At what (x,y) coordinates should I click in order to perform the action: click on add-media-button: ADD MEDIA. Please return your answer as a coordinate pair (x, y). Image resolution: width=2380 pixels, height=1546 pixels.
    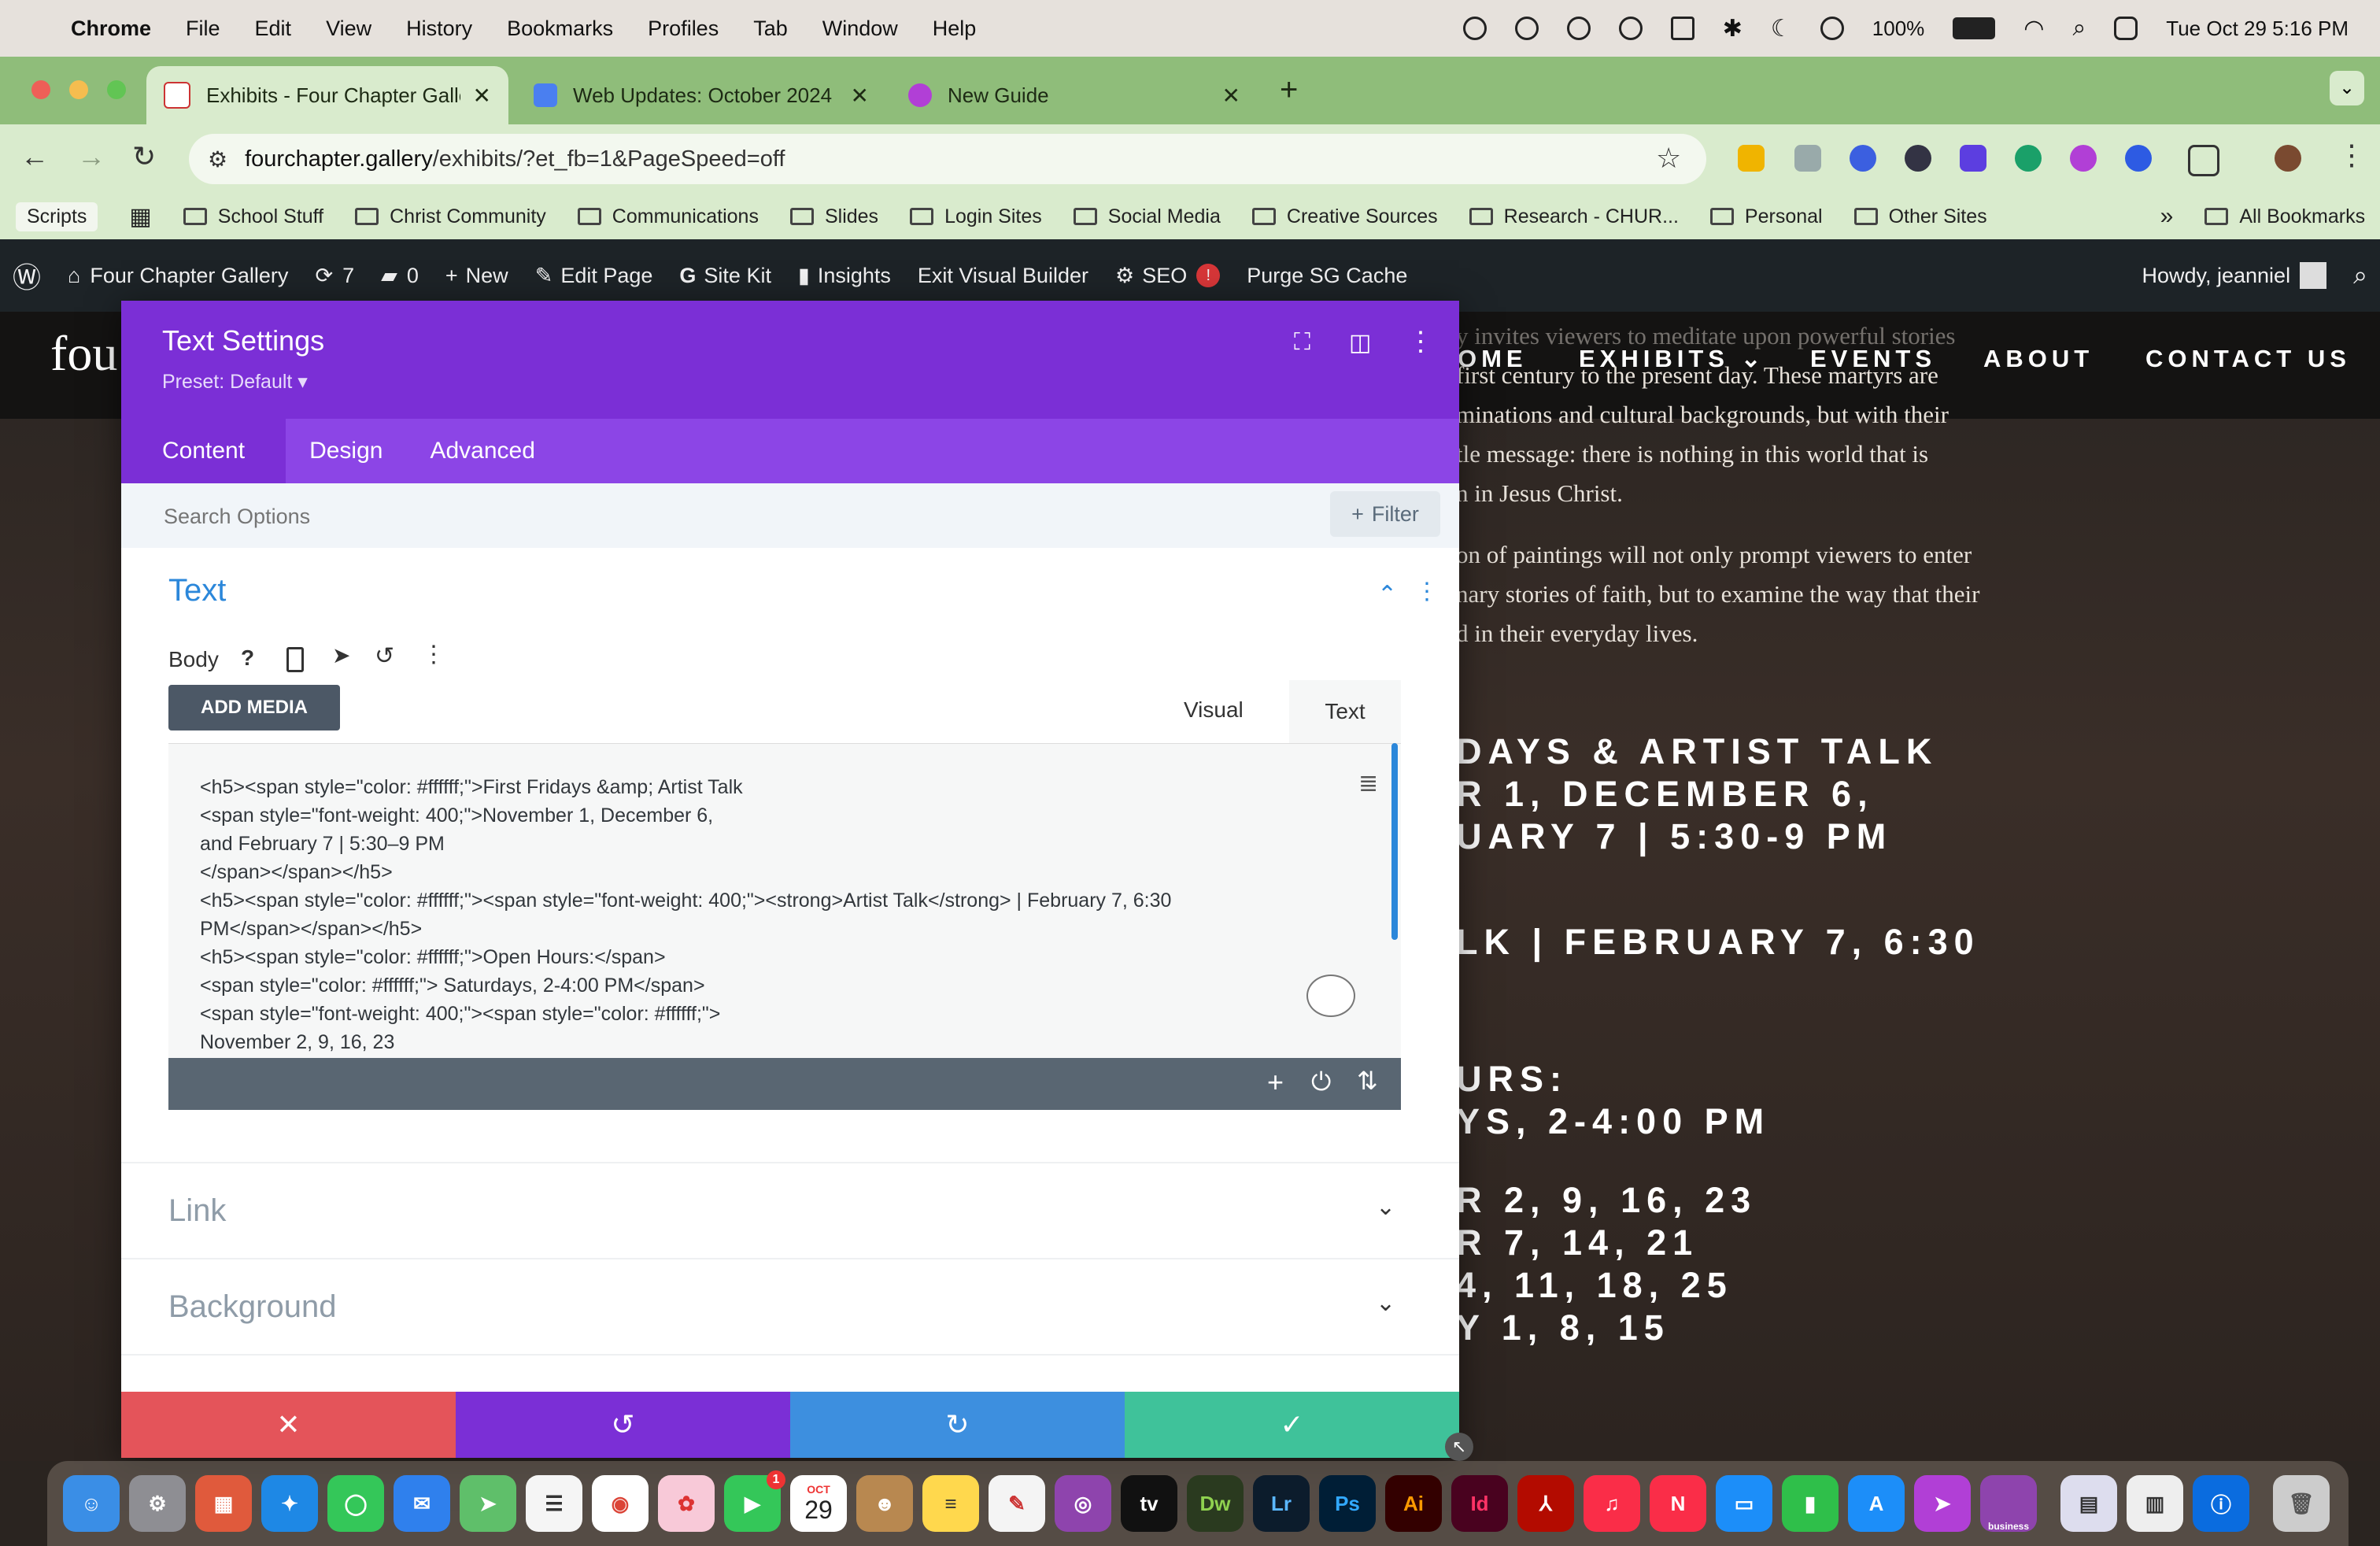
    Looking at the image, I should click on (254, 708).